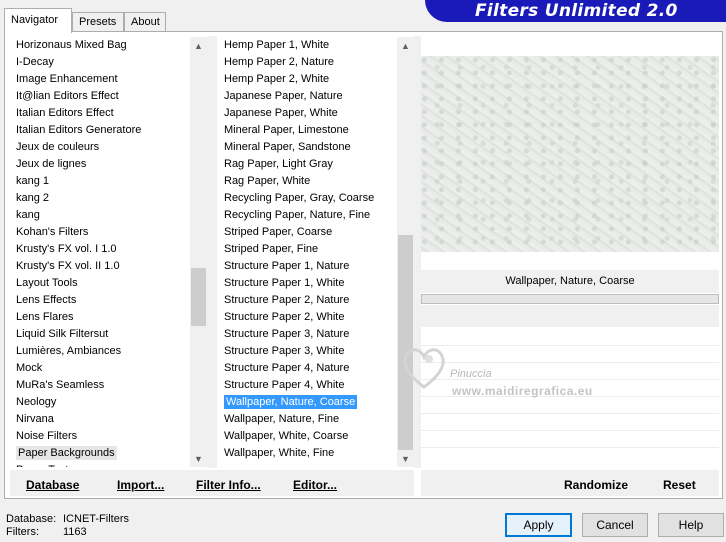 The height and width of the screenshot is (542, 726). I want to click on list-item: Structure Paper 1, Nature, so click(309, 266).